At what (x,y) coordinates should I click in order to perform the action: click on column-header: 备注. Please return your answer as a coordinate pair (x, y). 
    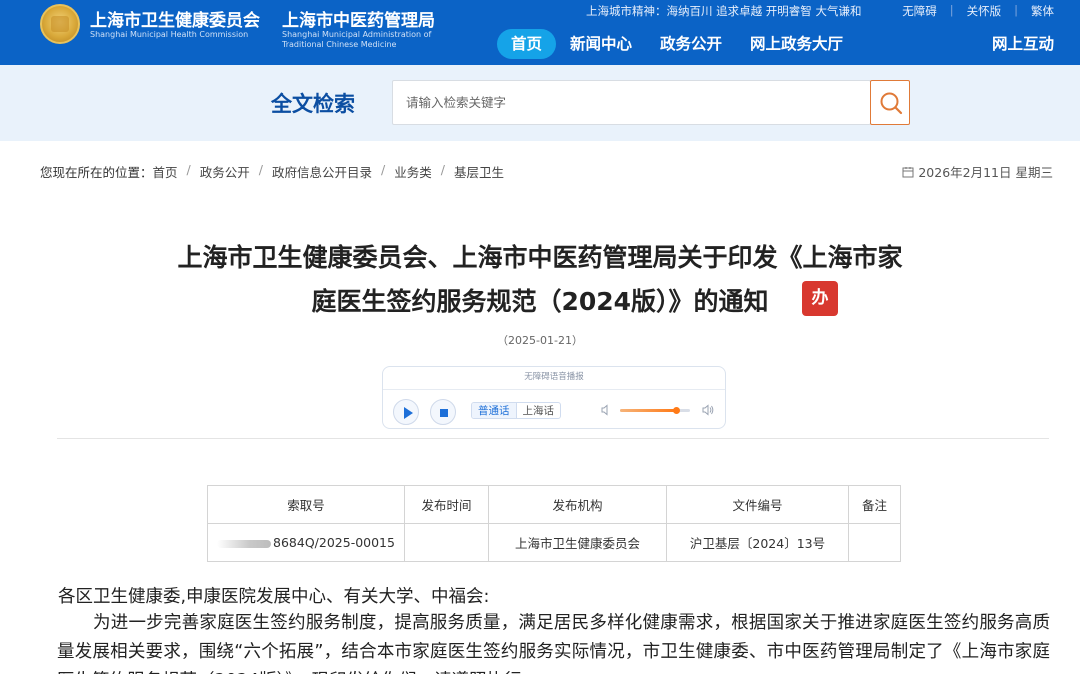
    Looking at the image, I should click on (874, 504).